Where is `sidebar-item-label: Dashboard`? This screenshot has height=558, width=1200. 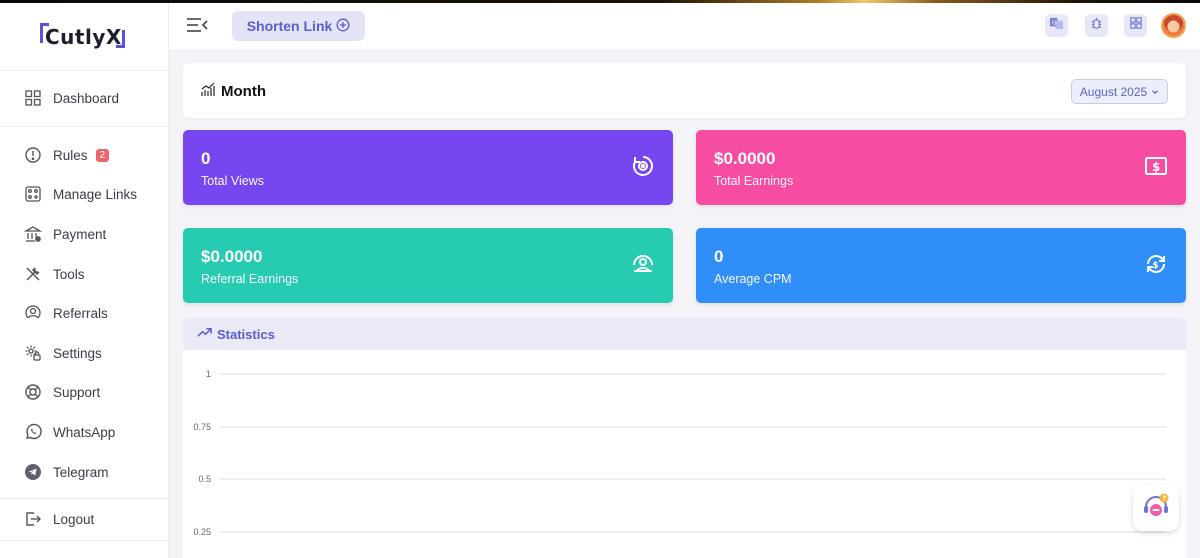 sidebar-item-label: Dashboard is located at coordinates (86, 98).